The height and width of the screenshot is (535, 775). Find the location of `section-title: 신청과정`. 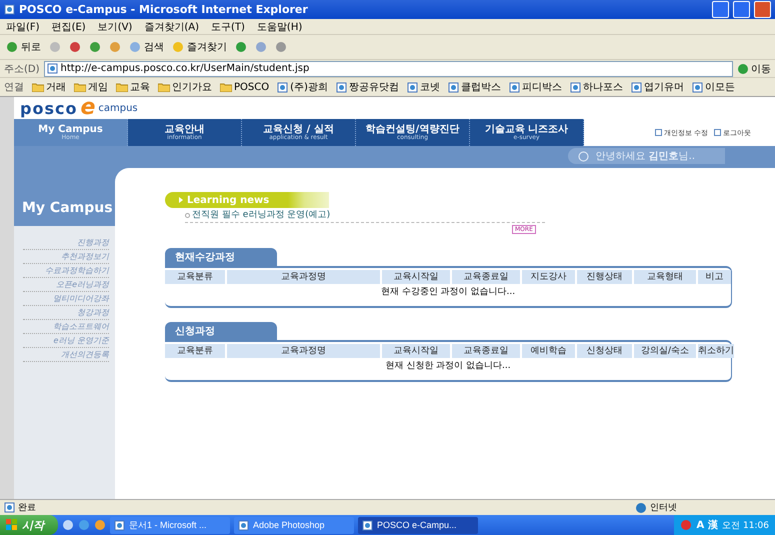

section-title: 신청과정 is located at coordinates (195, 331).